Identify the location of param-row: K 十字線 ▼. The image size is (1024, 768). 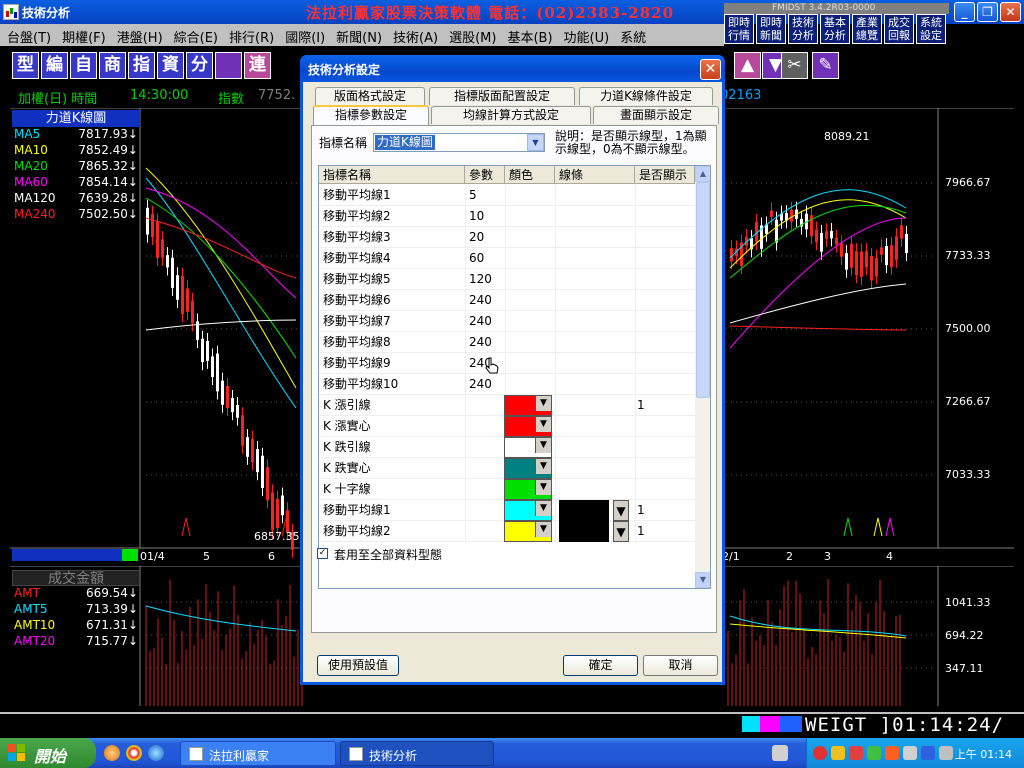
(507, 489).